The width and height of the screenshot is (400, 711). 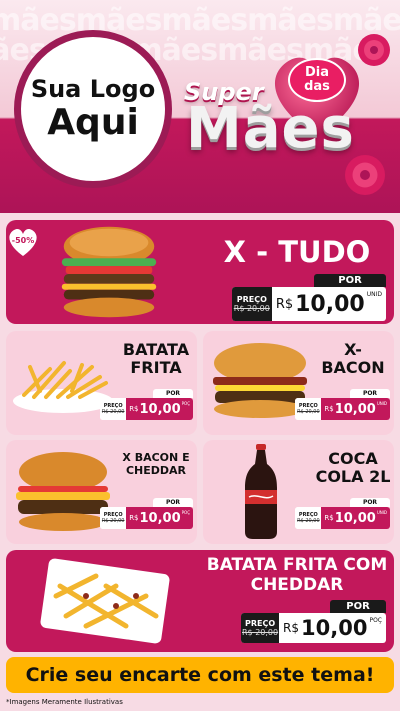 What do you see at coordinates (374, 50) in the screenshot?
I see `rose-icon` at bounding box center [374, 50].